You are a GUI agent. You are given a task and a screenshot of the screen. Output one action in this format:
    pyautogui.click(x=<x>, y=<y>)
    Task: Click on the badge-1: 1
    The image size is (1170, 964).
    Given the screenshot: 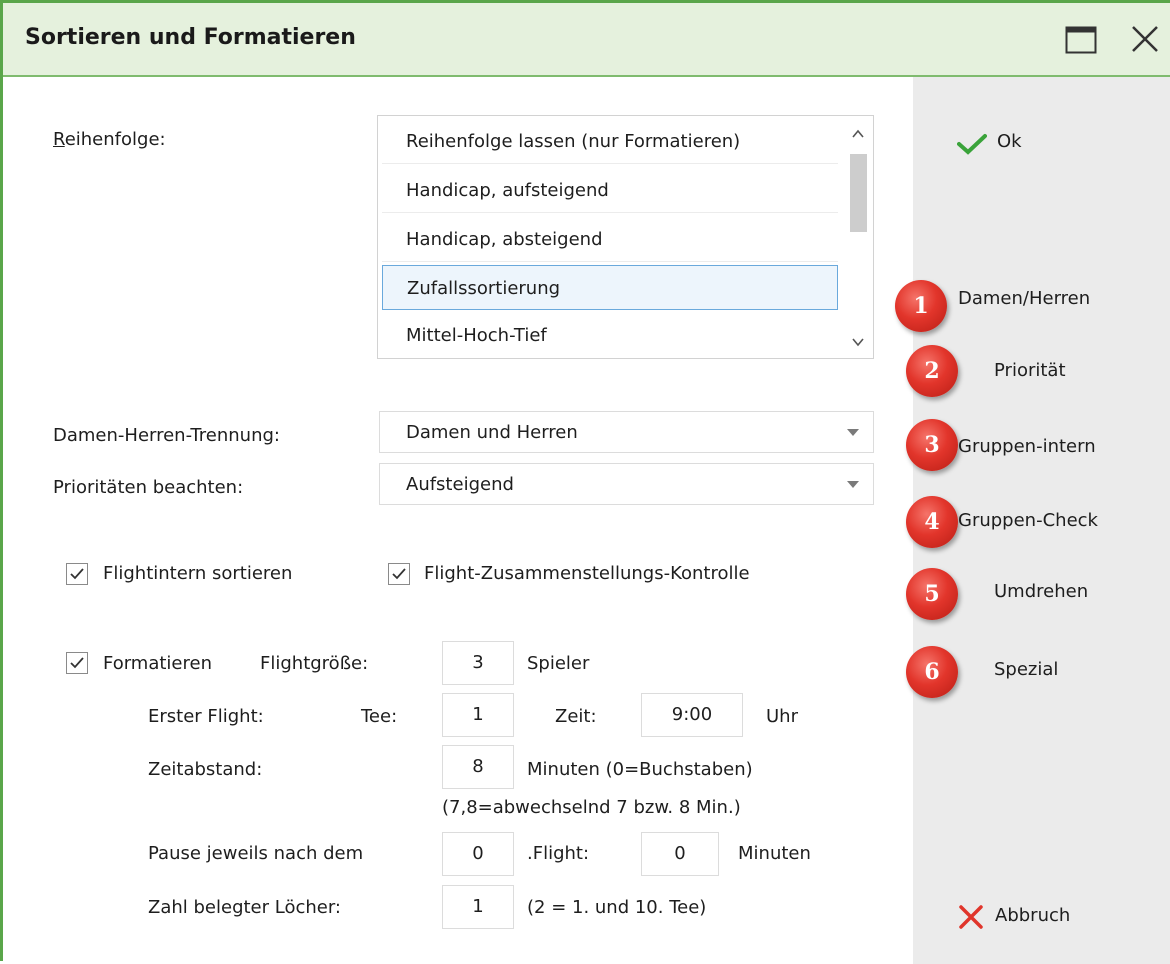 What is the action you would take?
    pyautogui.click(x=921, y=306)
    